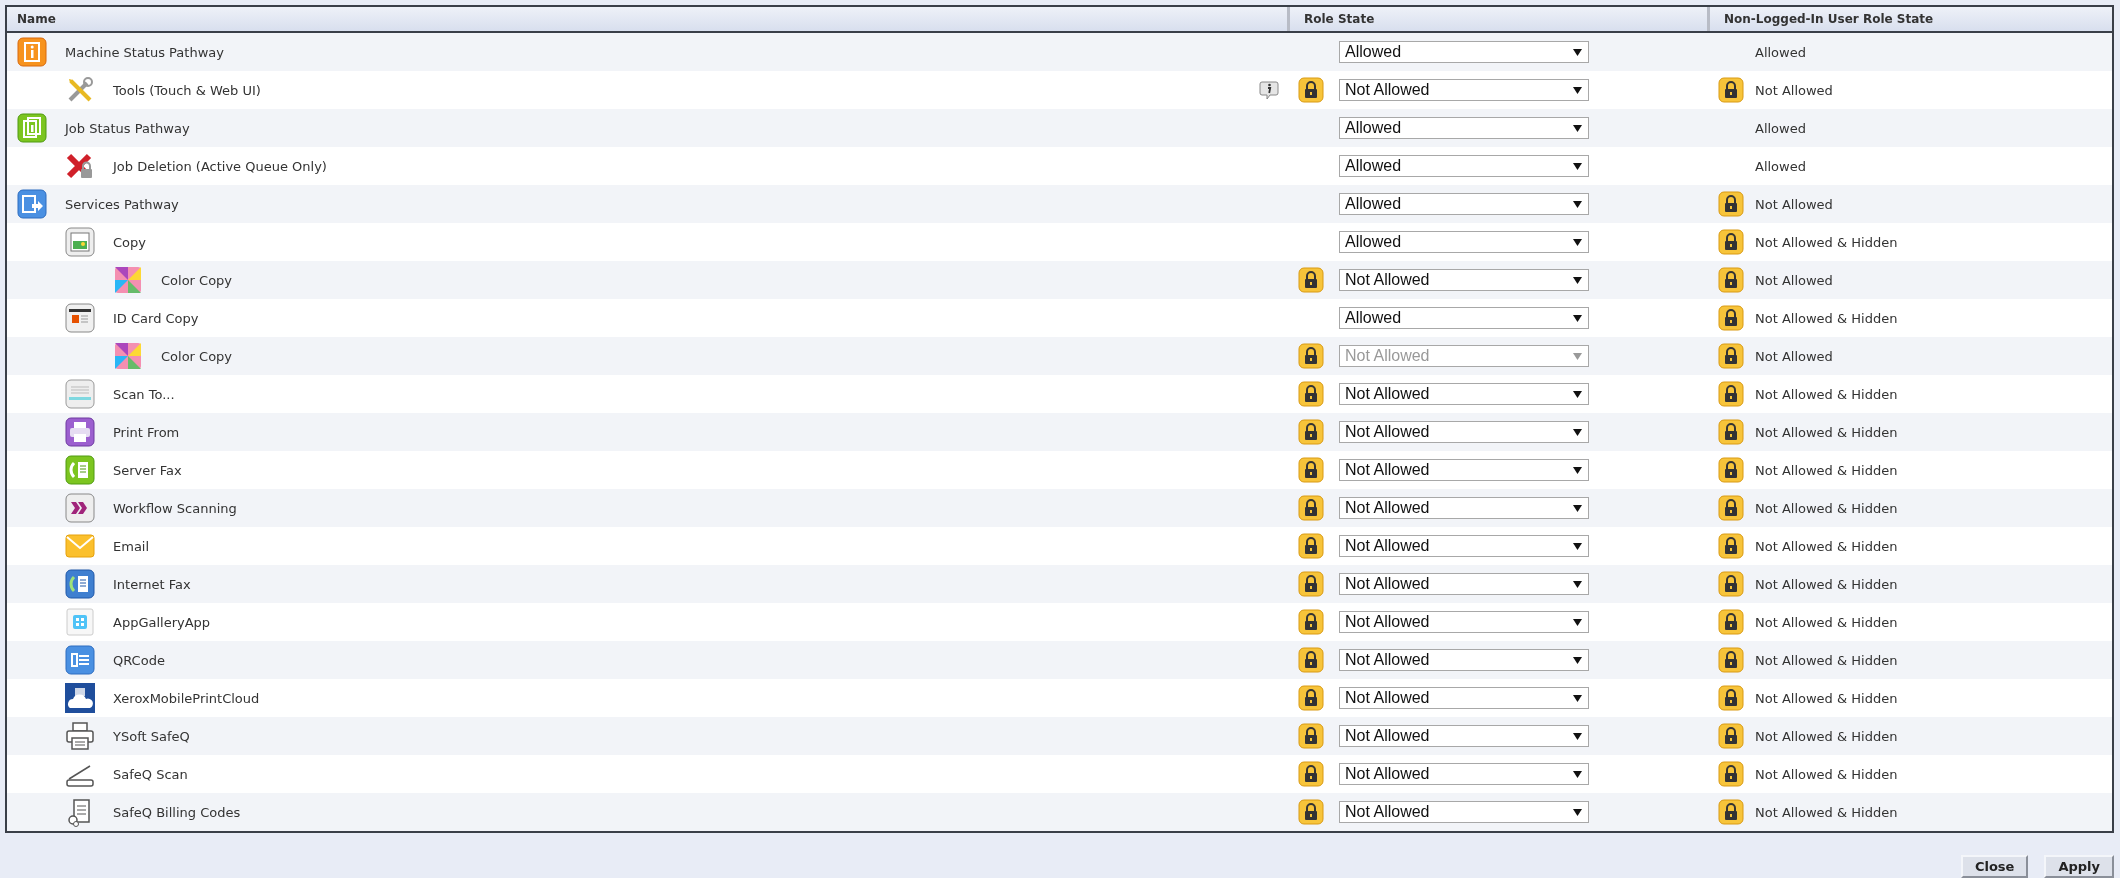  What do you see at coordinates (36, 19) in the screenshot?
I see `column-header: Name` at bounding box center [36, 19].